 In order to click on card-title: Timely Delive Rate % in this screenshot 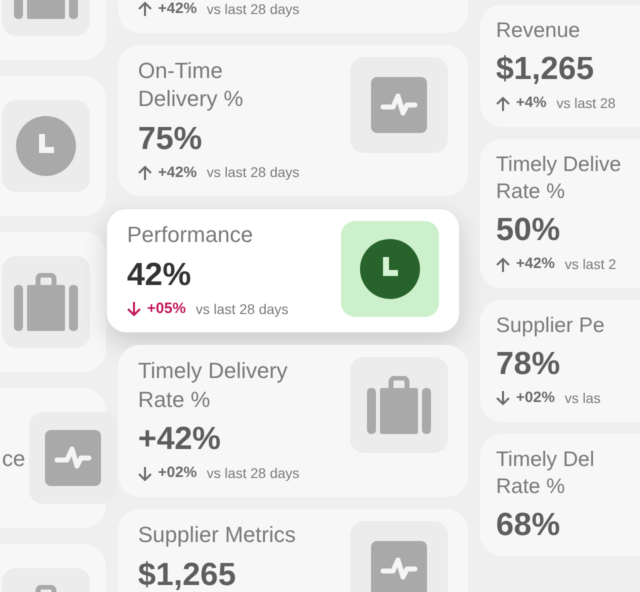, I will do `click(559, 179)`.